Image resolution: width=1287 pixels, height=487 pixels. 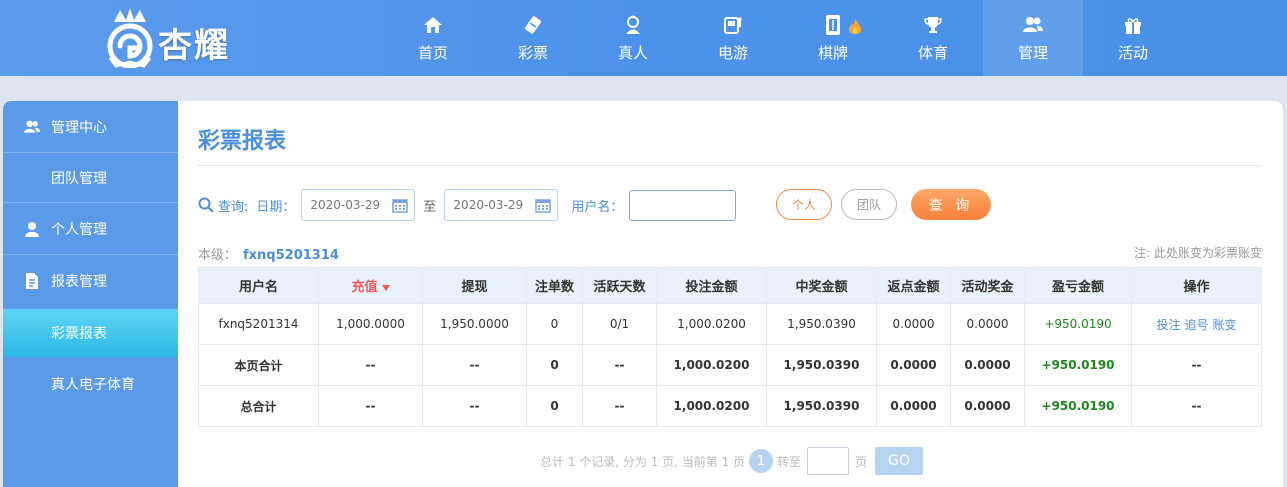 I want to click on chase-number-link: 追号, so click(x=1196, y=325).